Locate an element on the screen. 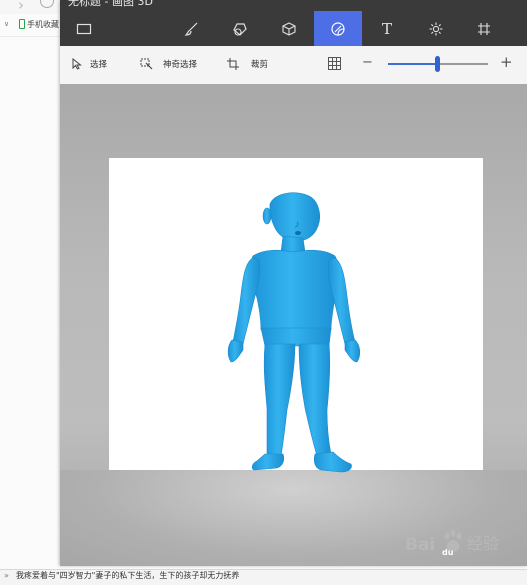 Image resolution: width=527 pixels, height=585 pixels. baidu-watermark-logo: Bai du 经验 is located at coordinates (452, 543).